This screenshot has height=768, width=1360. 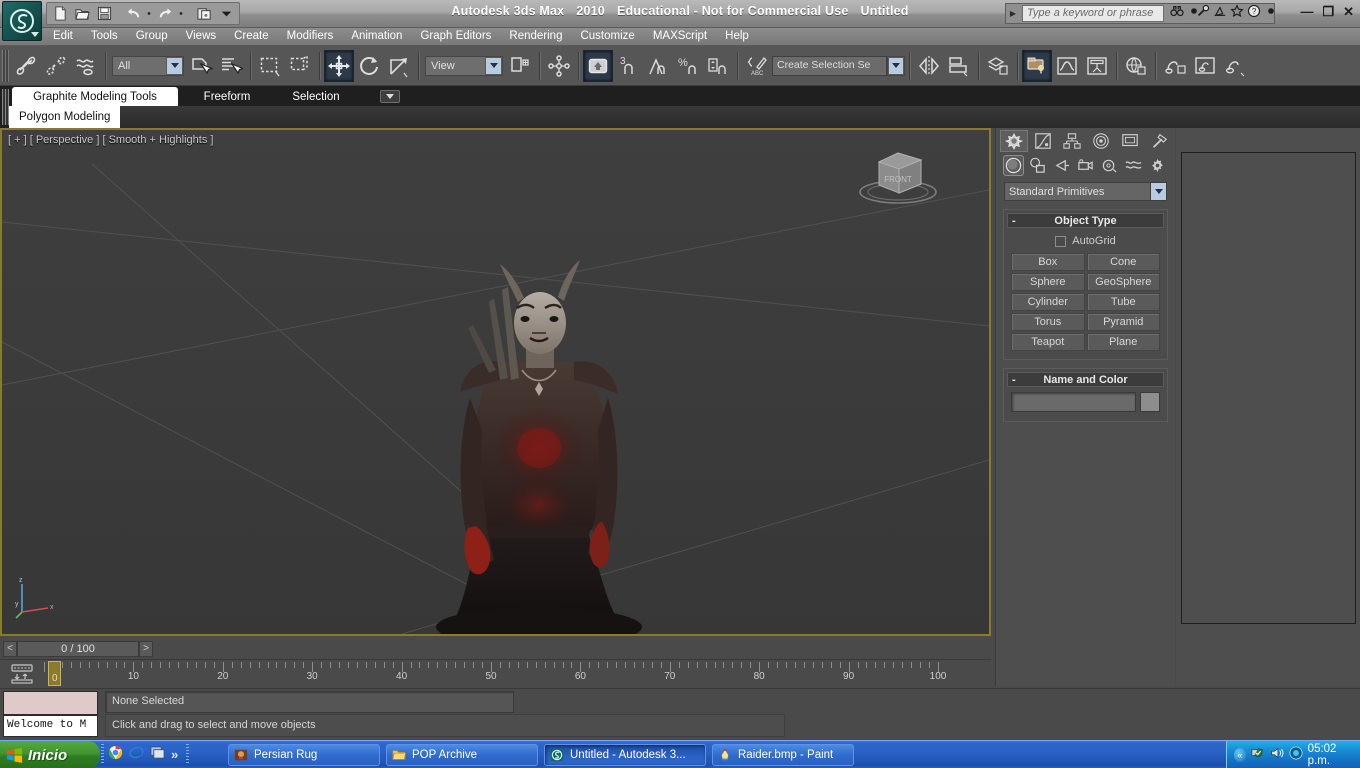 I want to click on spinner-snap-toggle-icon: %, so click(x=688, y=66).